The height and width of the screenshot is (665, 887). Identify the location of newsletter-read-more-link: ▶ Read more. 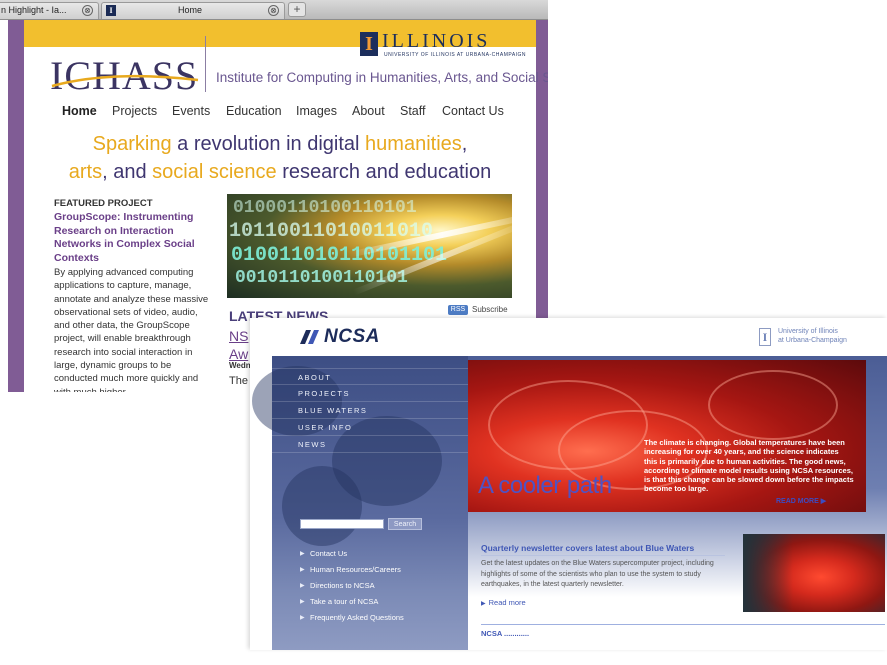
(503, 602).